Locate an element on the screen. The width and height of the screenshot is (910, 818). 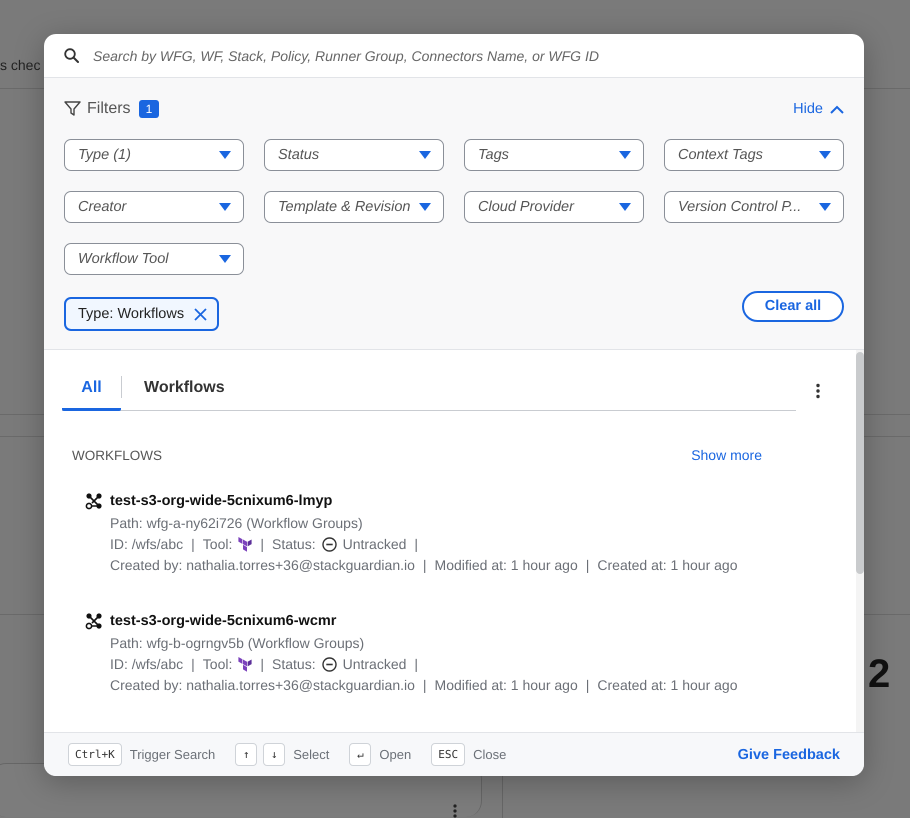
shortcut-label: Select is located at coordinates (311, 754).